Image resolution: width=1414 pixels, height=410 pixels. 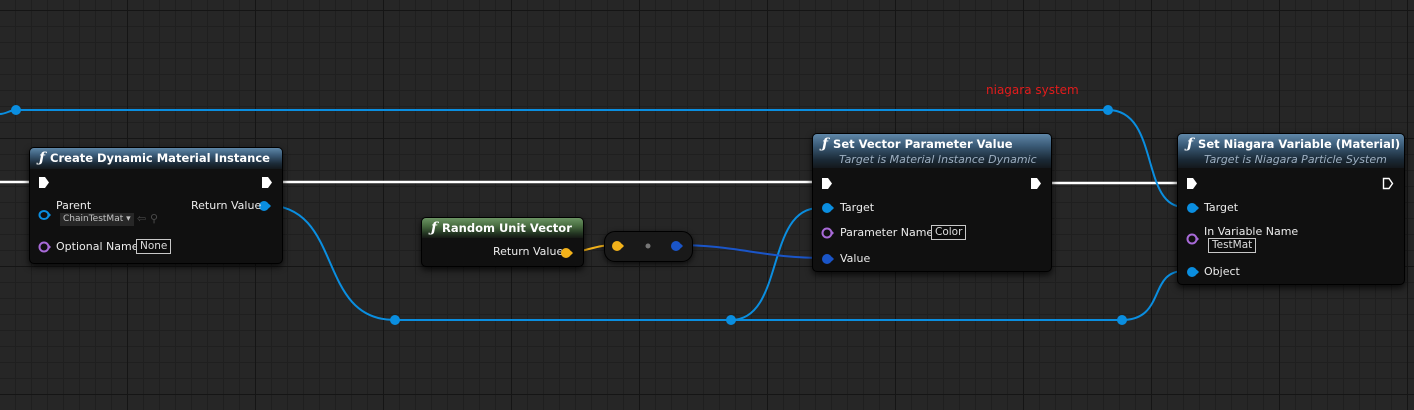 What do you see at coordinates (154, 246) in the screenshot?
I see `optional-name-field: None` at bounding box center [154, 246].